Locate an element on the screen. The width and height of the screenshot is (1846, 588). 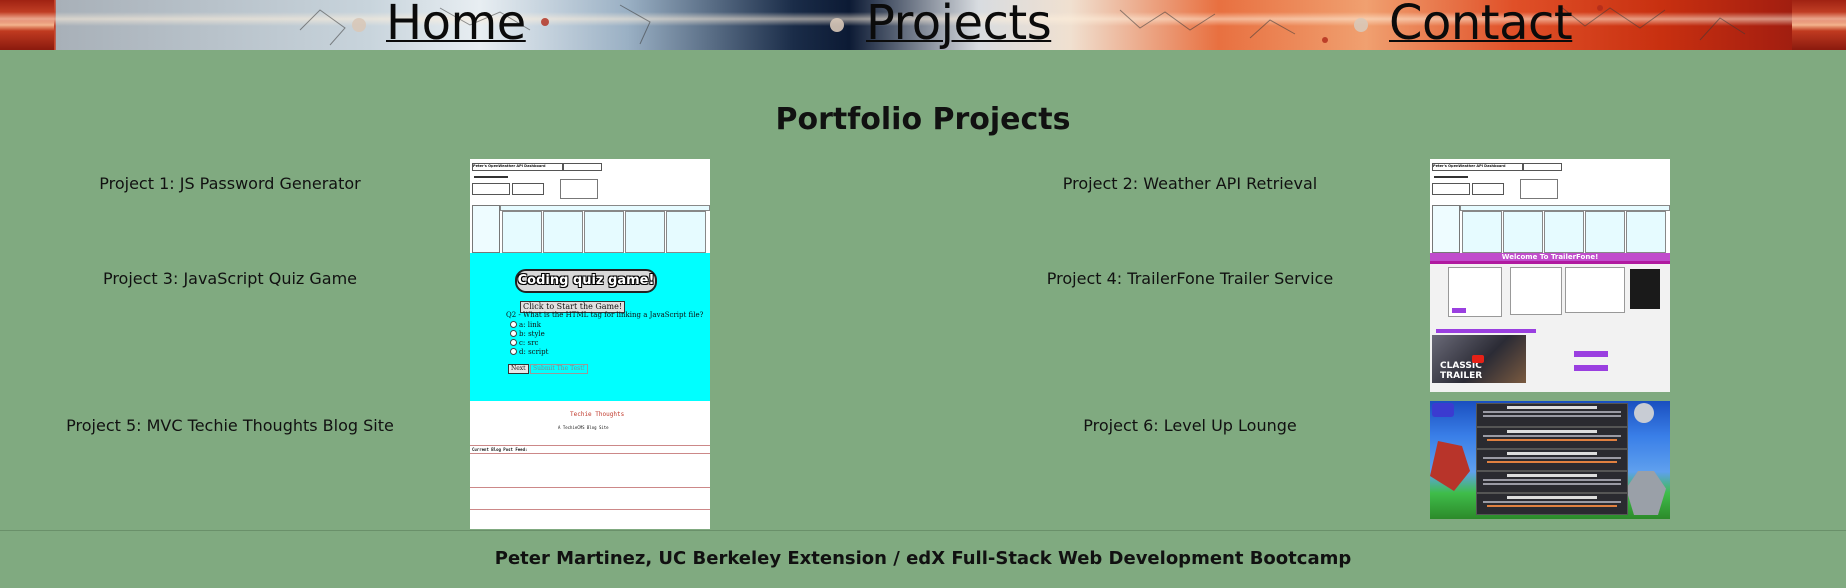
quiz-submit-button: Submit The Test! is located at coordinates (559, 369).